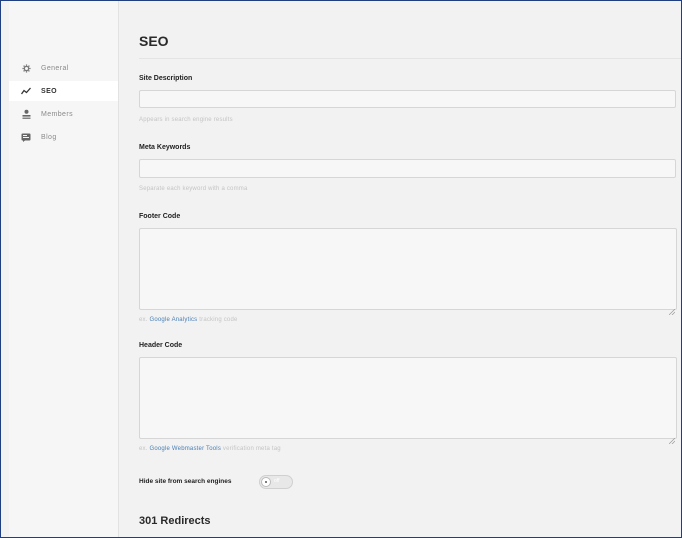  Describe the element at coordinates (57, 114) in the screenshot. I see `sidebar-item-label: Members` at that location.